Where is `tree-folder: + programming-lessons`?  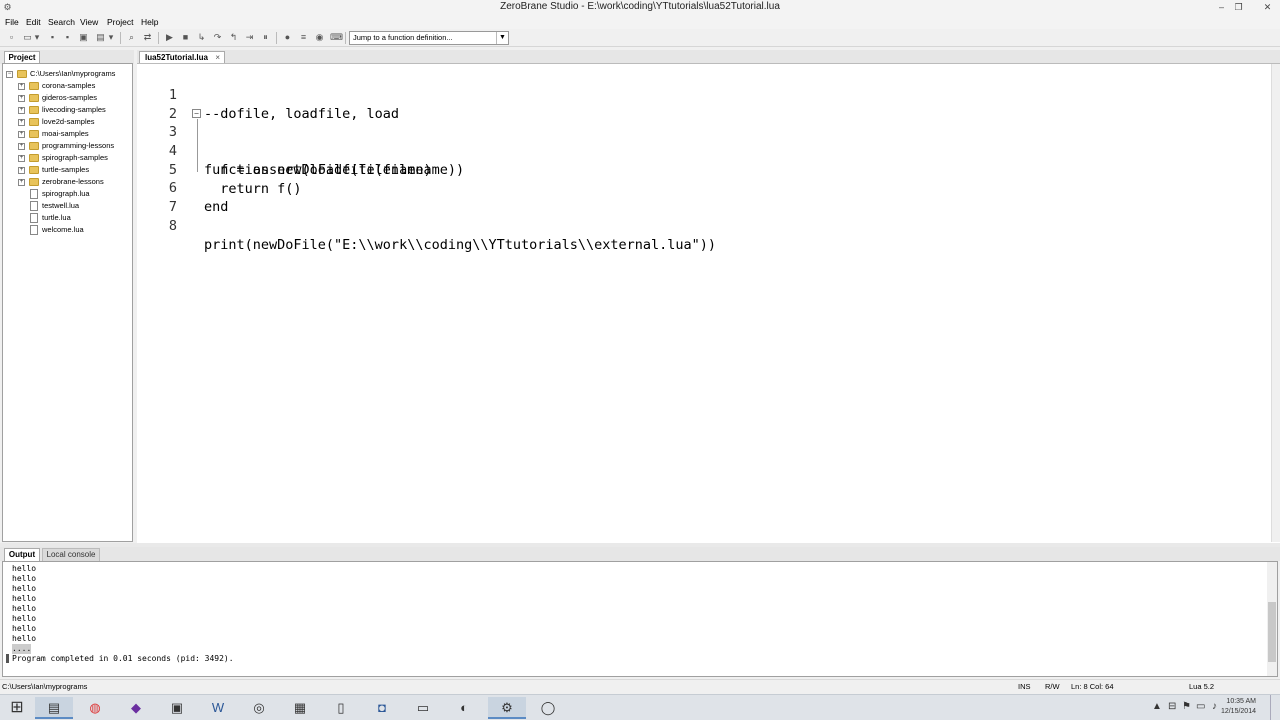
tree-folder: + programming-lessons is located at coordinates (68, 146).